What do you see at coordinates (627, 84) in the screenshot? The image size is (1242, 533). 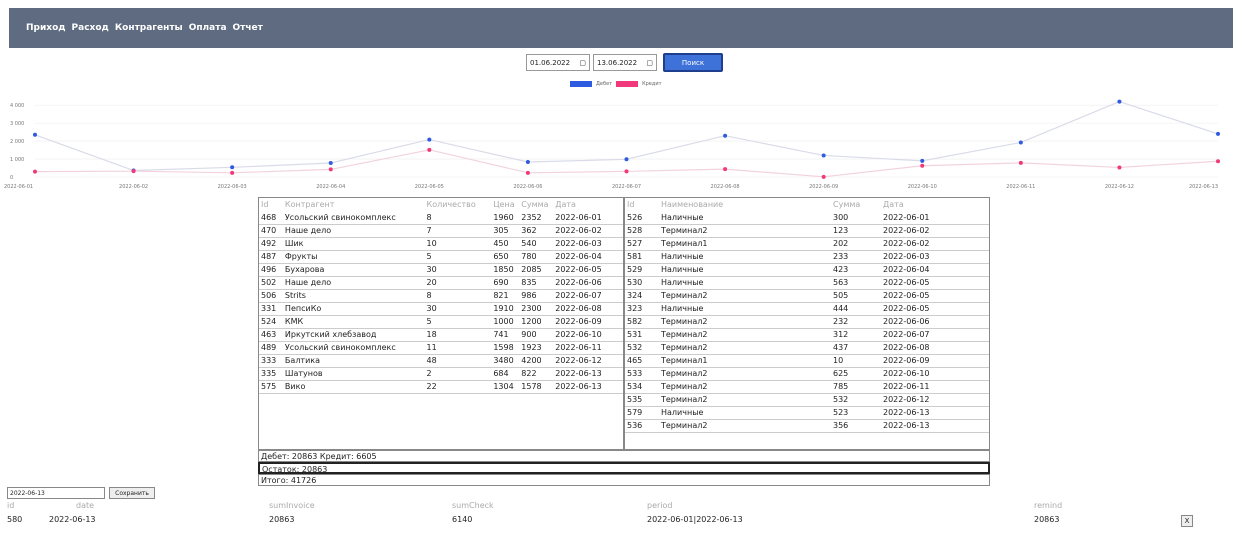 I see `legend-swatch-credit` at bounding box center [627, 84].